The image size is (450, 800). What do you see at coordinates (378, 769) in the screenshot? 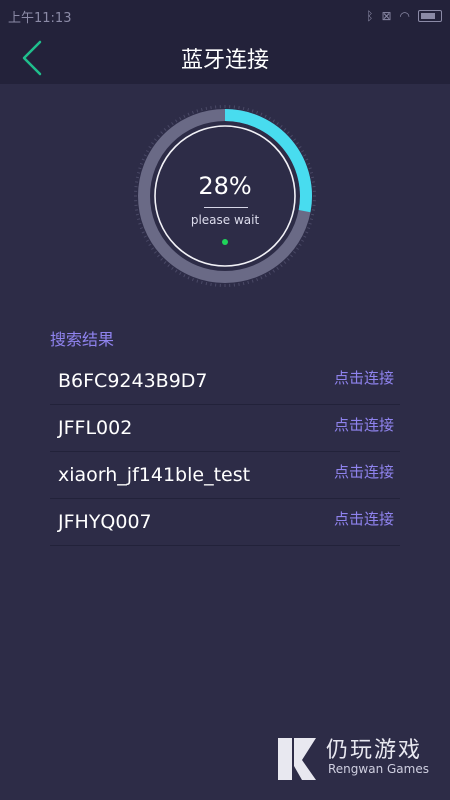
I see `watermark-en: Rengwan Games` at bounding box center [378, 769].